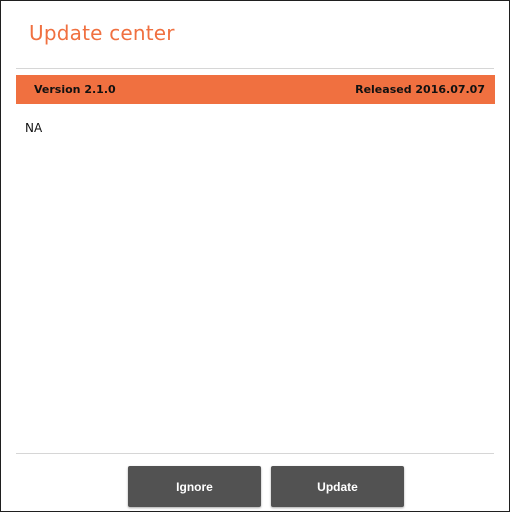 This screenshot has width=510, height=512. What do you see at coordinates (420, 89) in the screenshot?
I see `release-date-label: Released 2016.07.07` at bounding box center [420, 89].